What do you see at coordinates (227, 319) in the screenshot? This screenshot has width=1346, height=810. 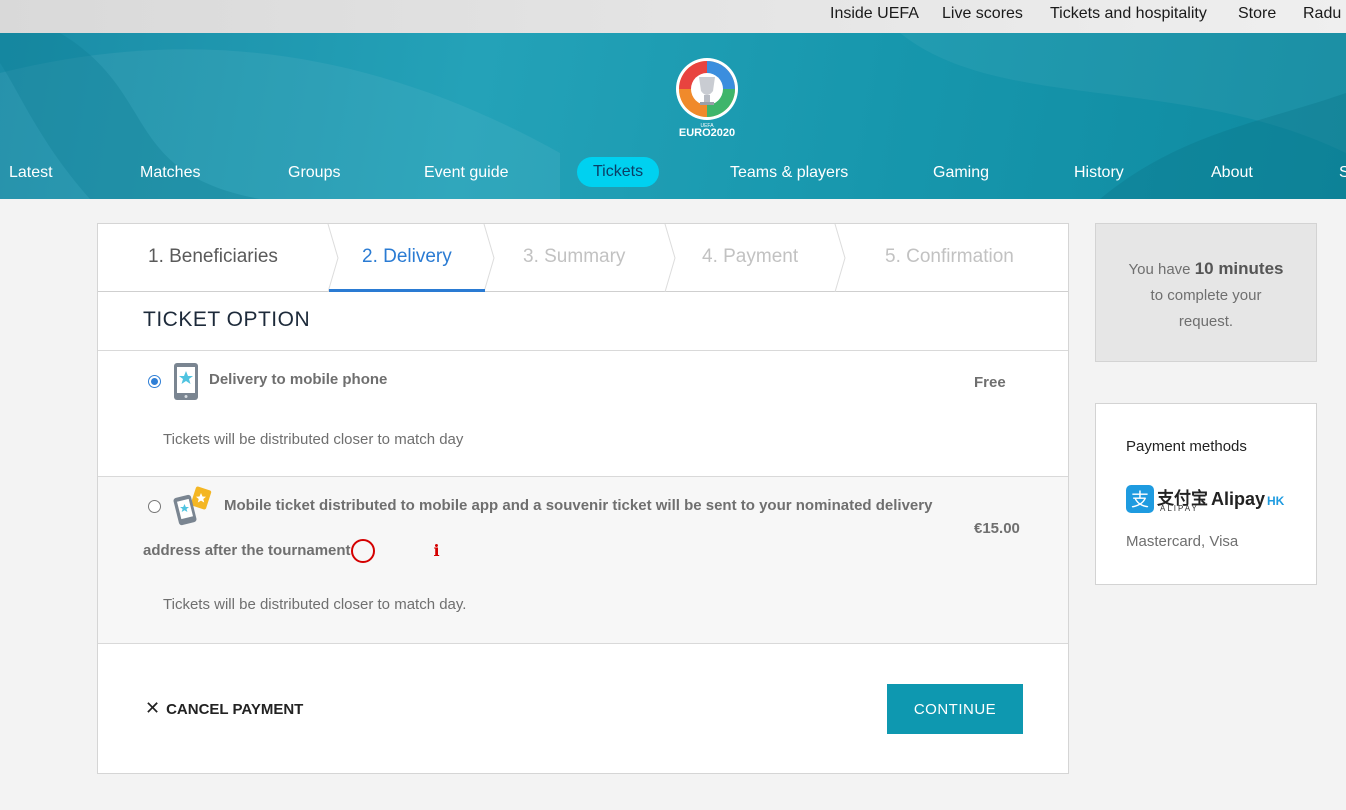 I see `section-title: TICKET OPTION` at bounding box center [227, 319].